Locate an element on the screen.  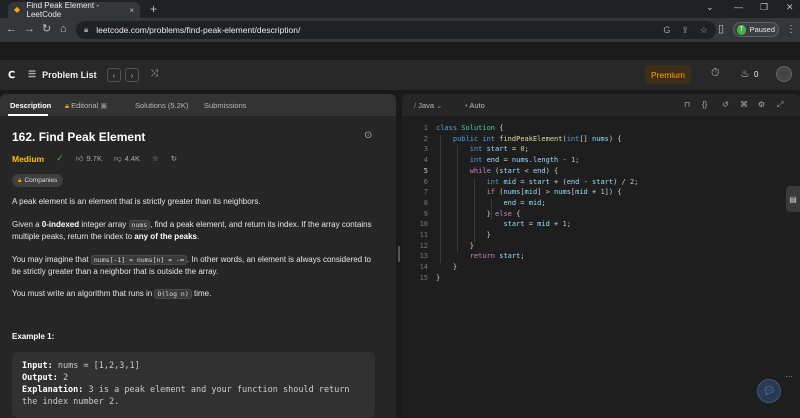
problem-list-button: ☰ Problem List is located at coordinates (62, 74).